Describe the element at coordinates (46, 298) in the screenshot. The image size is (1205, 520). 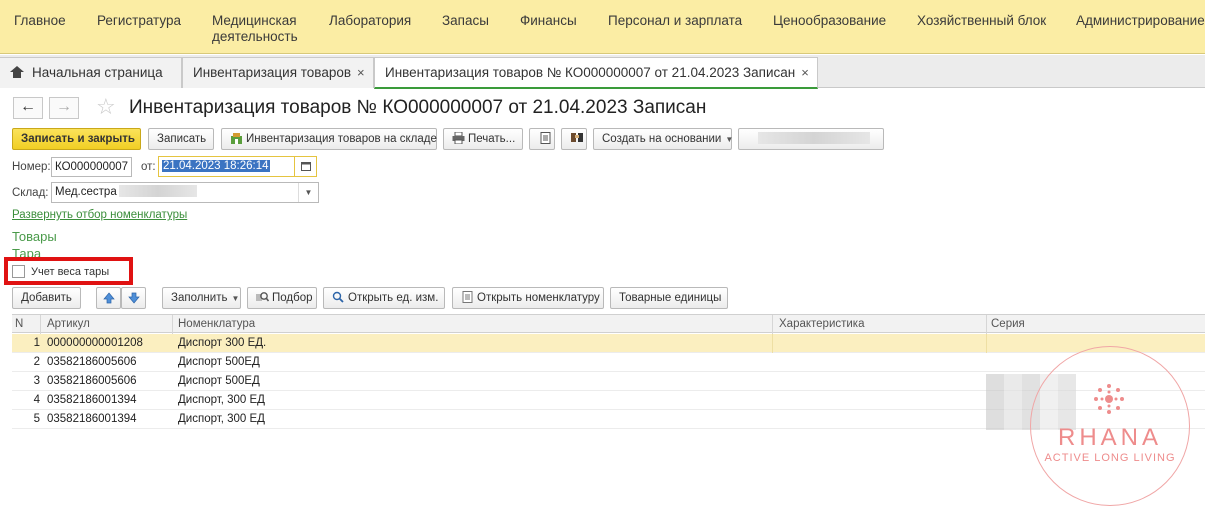
I see `add-button: Добавить` at that location.